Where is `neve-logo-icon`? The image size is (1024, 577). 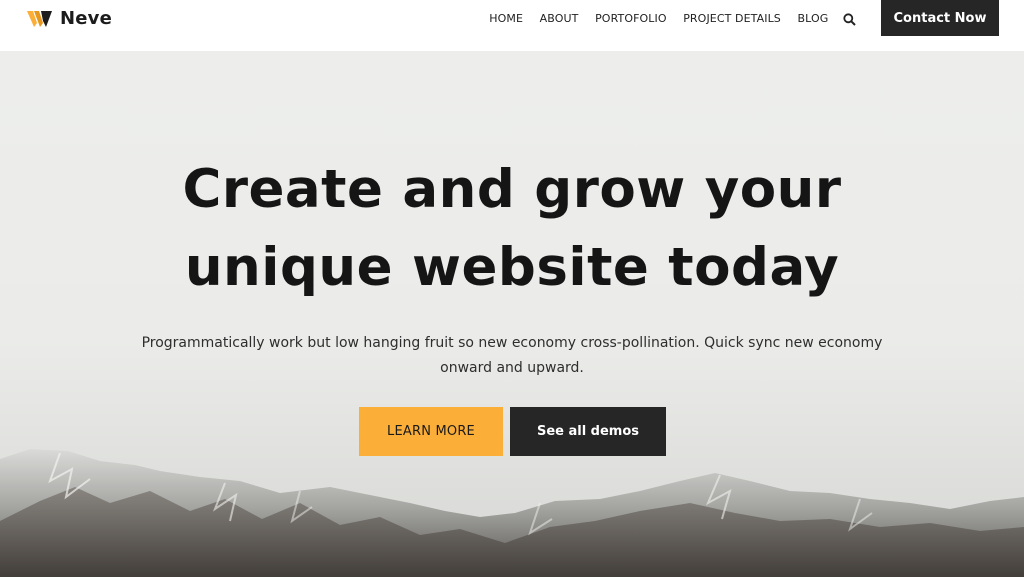 neve-logo-icon is located at coordinates (39, 19).